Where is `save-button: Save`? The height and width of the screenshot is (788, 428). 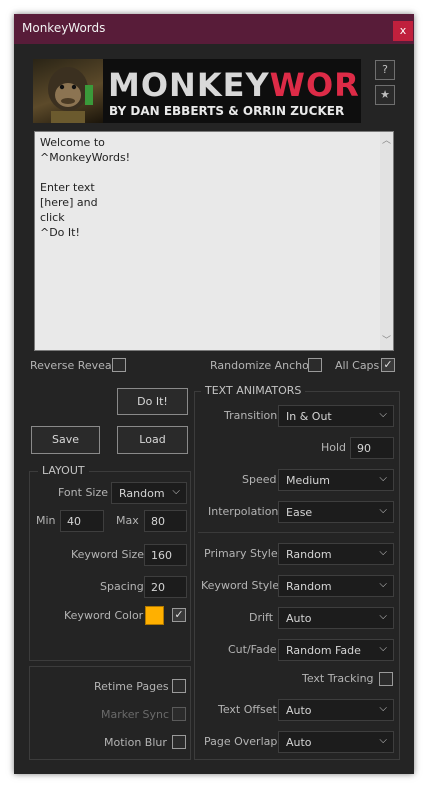 save-button: Save is located at coordinates (65, 440).